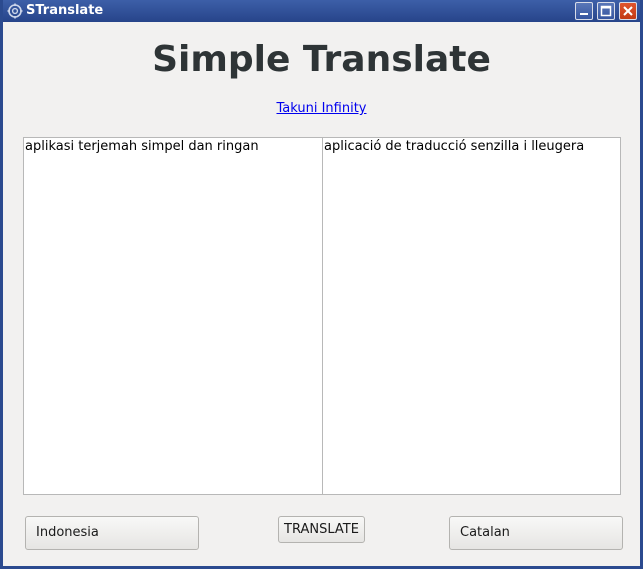 The width and height of the screenshot is (643, 569). I want to click on close-icon, so click(628, 11).